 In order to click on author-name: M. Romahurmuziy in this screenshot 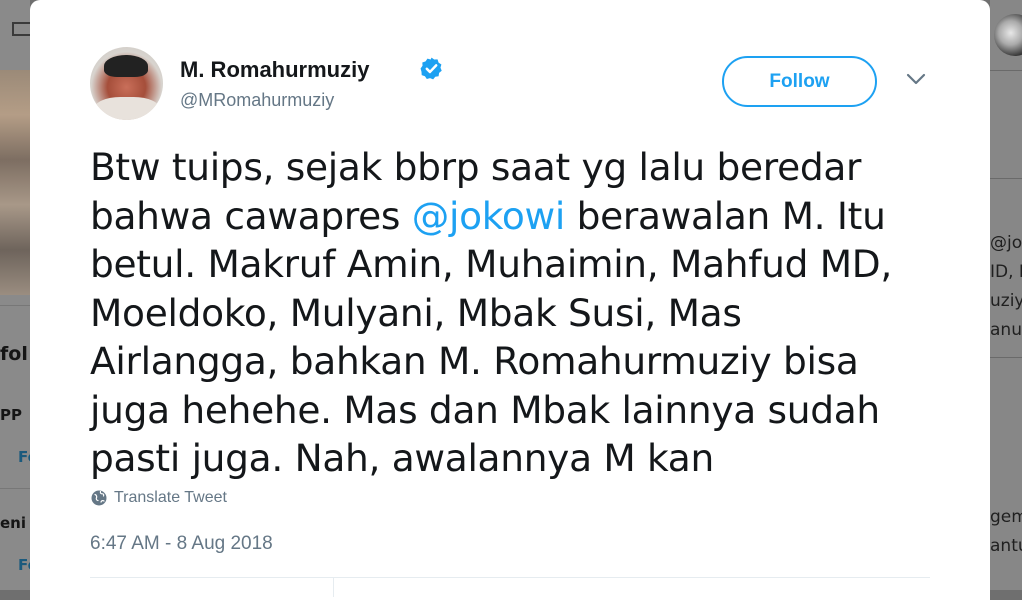, I will do `click(274, 70)`.